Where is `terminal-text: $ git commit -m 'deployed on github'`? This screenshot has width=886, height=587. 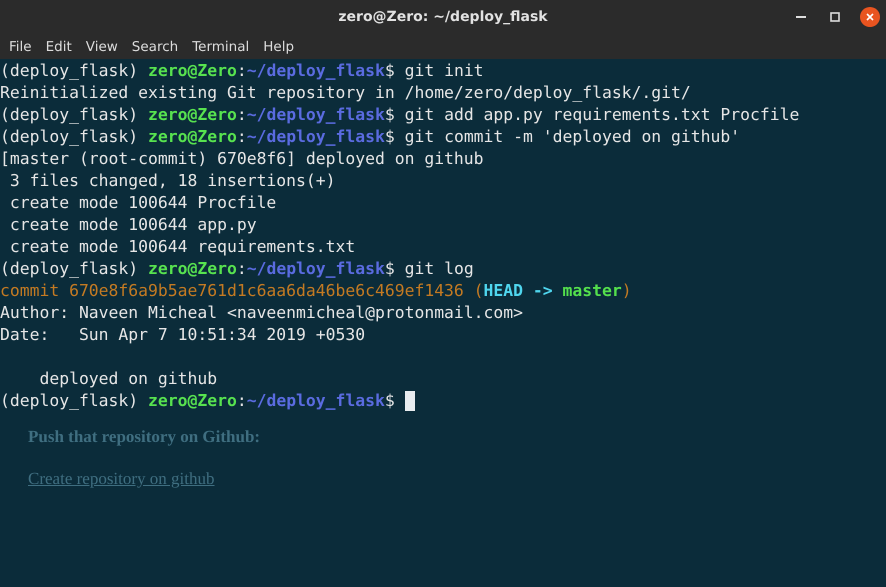 terminal-text: $ git commit -m 'deployed on github' is located at coordinates (562, 137).